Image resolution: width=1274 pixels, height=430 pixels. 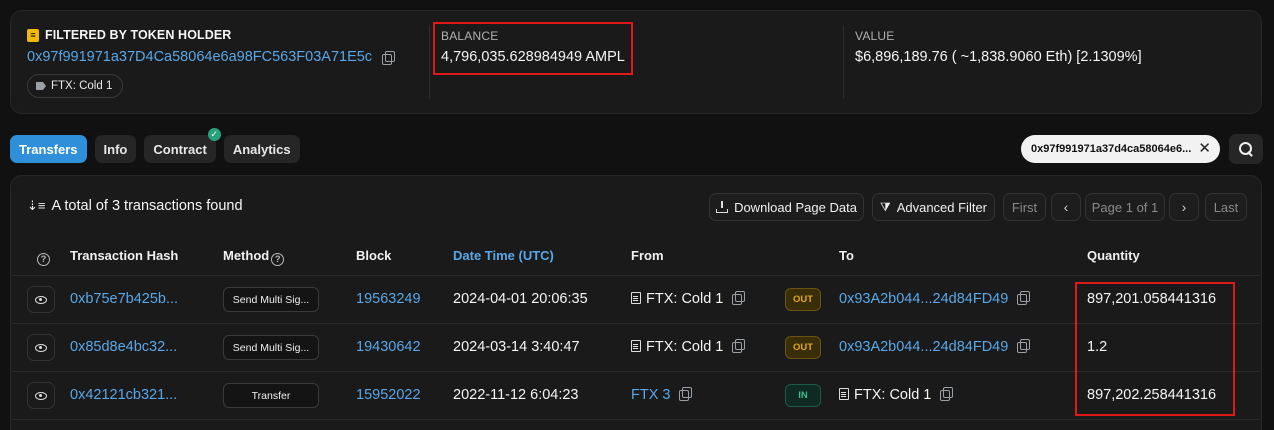 What do you see at coordinates (1024, 207) in the screenshot?
I see `first-page-button: First` at bounding box center [1024, 207].